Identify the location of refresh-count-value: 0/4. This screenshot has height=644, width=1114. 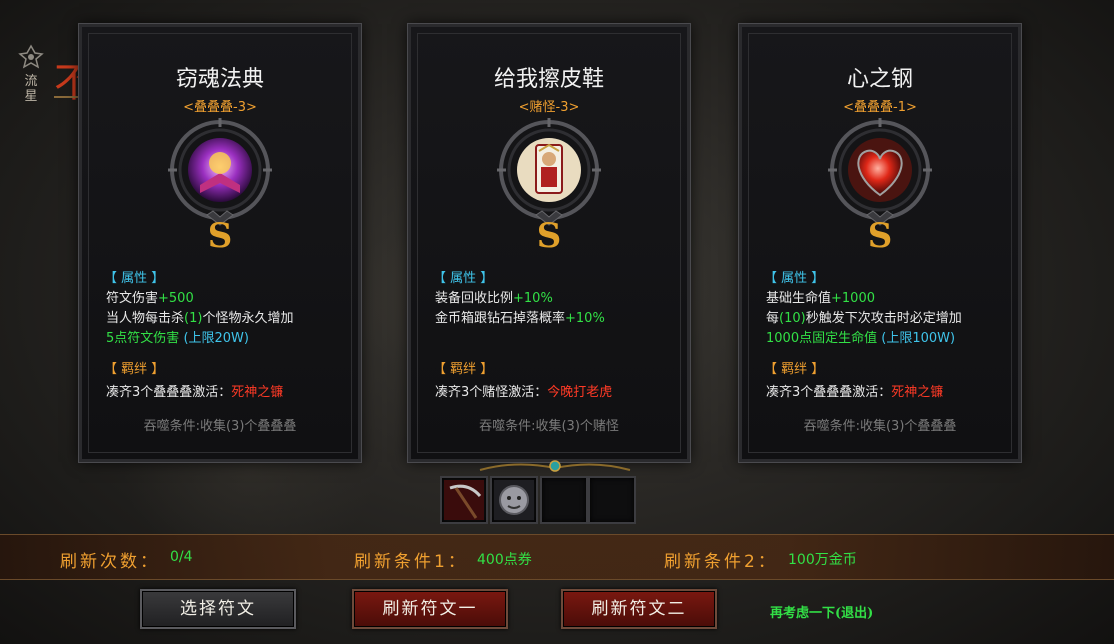
(181, 557).